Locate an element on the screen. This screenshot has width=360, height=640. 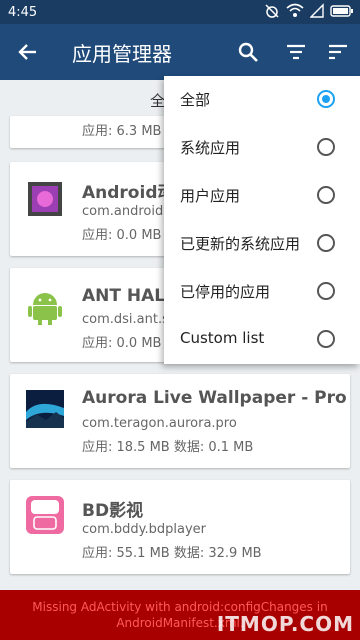
app-bar: 应用管理器 is located at coordinates (180, 52).